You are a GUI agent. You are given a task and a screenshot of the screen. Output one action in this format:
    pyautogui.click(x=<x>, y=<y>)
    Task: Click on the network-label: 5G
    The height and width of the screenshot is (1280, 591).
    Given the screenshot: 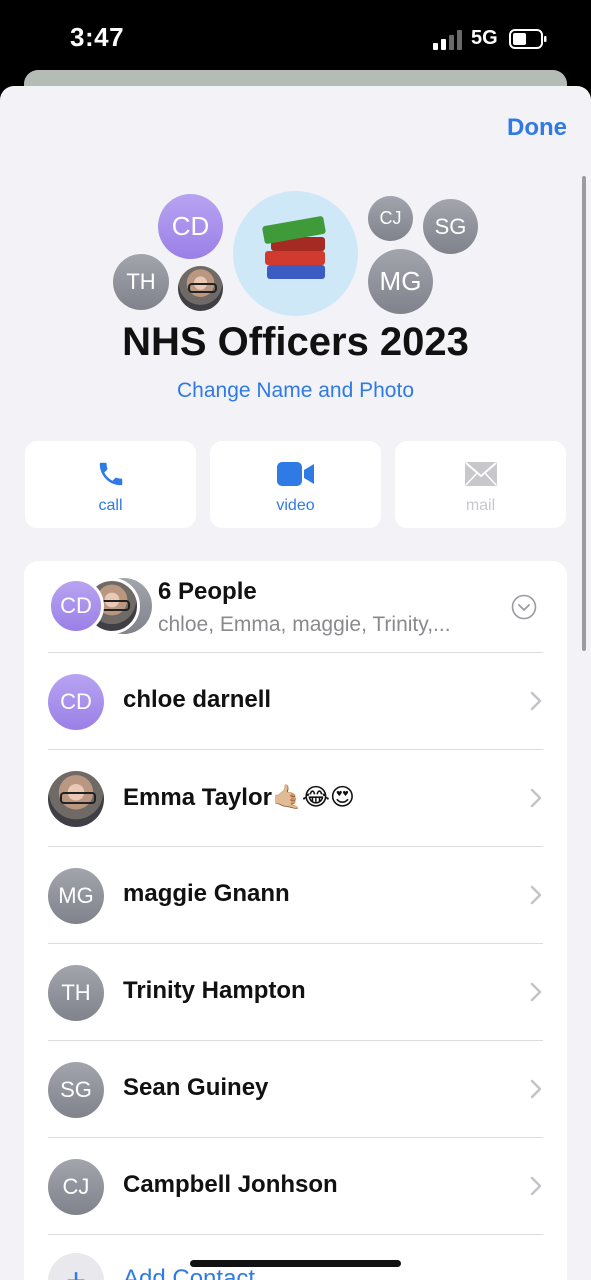 What is the action you would take?
    pyautogui.click(x=484, y=38)
    